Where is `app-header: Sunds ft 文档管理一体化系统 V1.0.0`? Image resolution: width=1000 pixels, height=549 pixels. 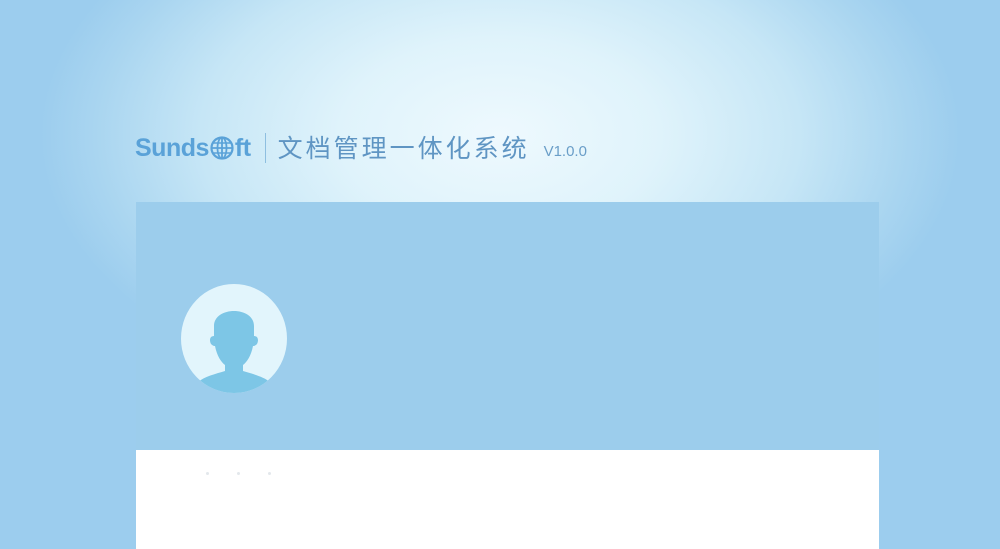 app-header: Sunds ft 文档管理一体化系统 V1.0.0 is located at coordinates (361, 148).